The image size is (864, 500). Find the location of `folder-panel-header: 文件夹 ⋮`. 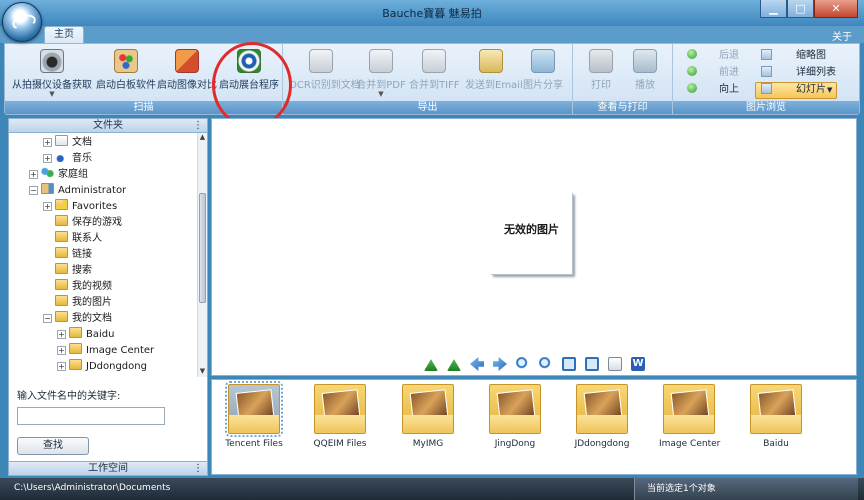

folder-panel-header: 文件夹 ⋮ is located at coordinates (108, 126).